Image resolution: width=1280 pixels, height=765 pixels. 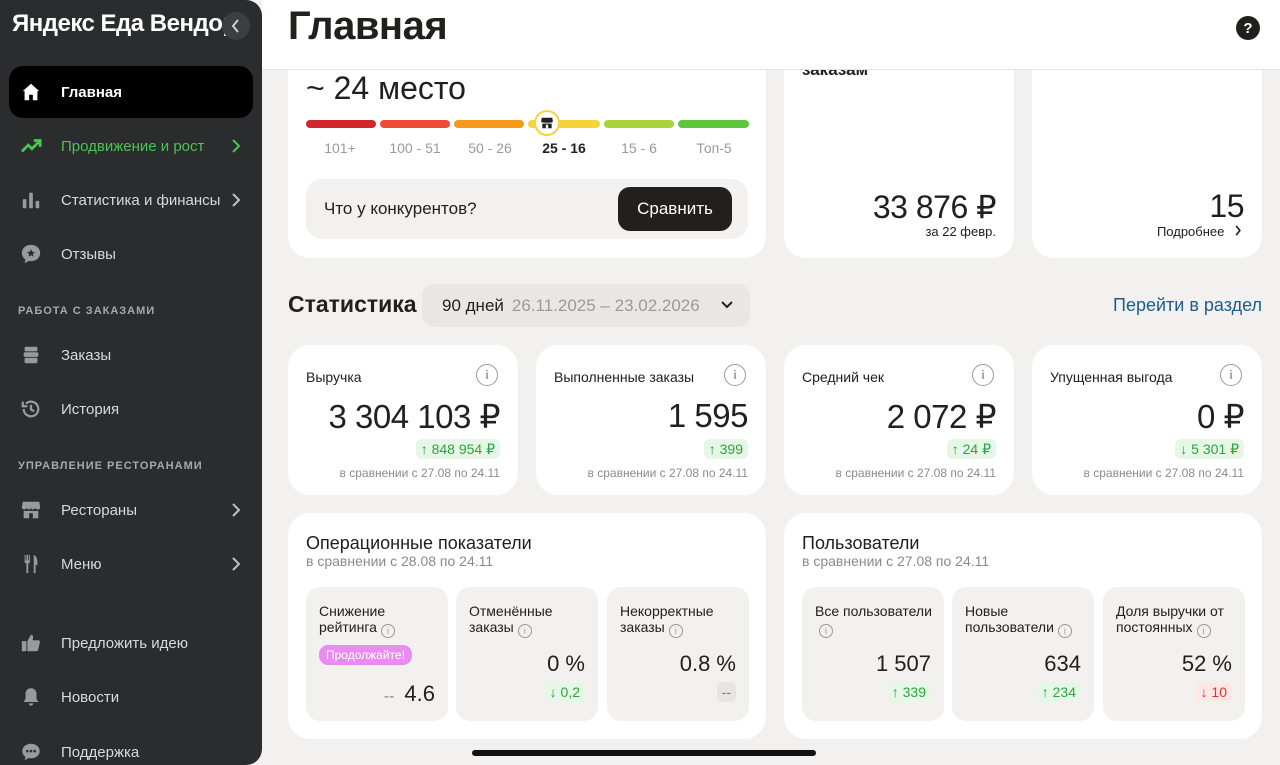 I want to click on home-indicator, so click(x=644, y=753).